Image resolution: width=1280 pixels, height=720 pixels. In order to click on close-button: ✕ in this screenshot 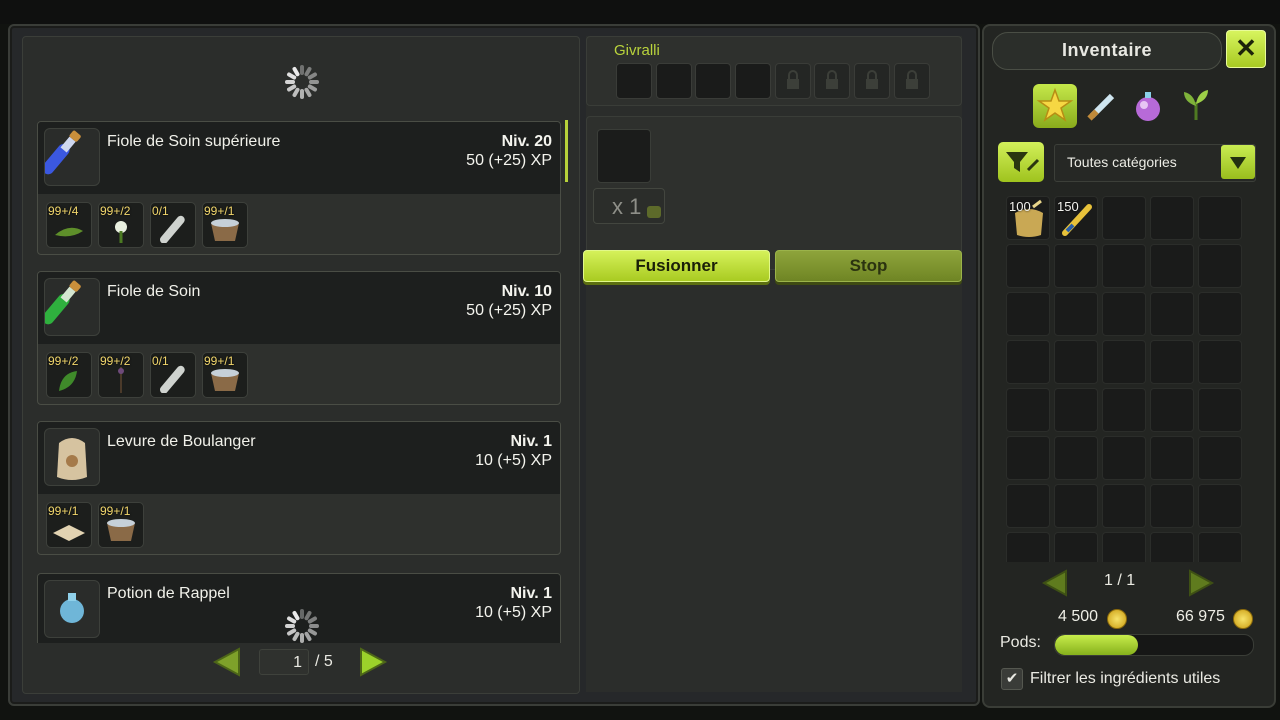, I will do `click(1246, 49)`.